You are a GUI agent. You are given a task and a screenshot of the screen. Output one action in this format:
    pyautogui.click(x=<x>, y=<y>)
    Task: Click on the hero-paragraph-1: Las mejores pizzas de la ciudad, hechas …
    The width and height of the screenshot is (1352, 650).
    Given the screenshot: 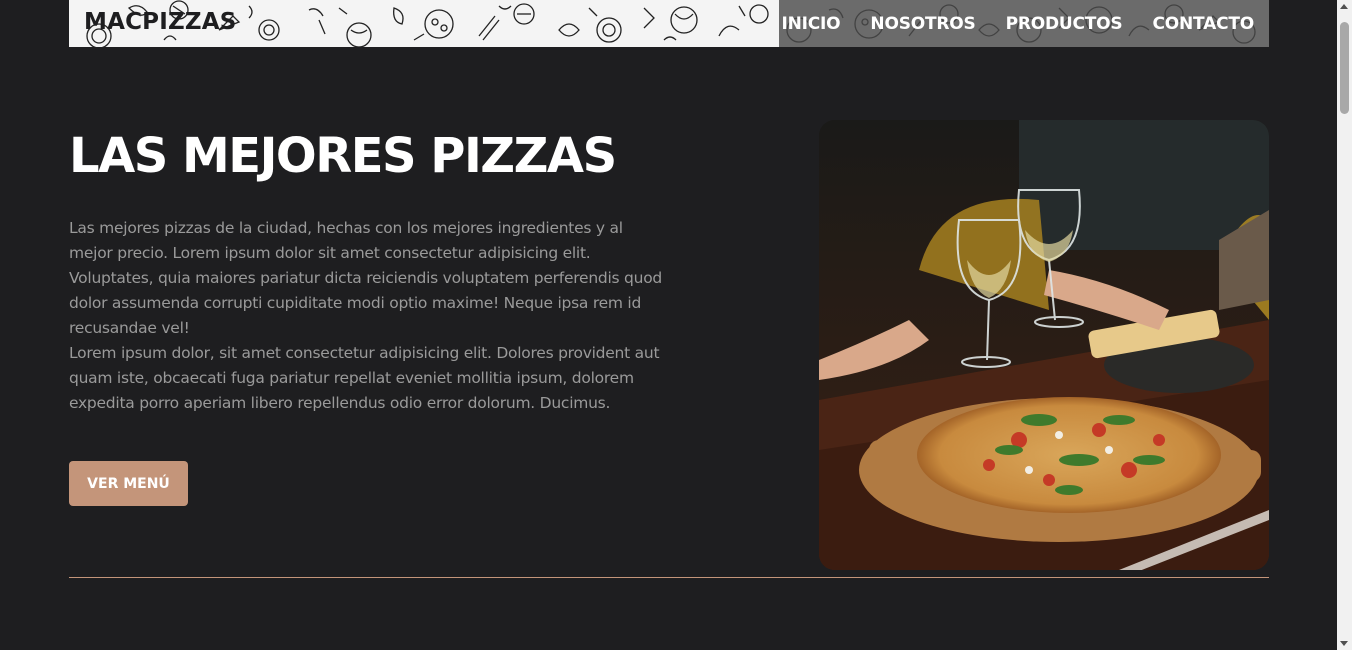 What is the action you would take?
    pyautogui.click(x=366, y=278)
    